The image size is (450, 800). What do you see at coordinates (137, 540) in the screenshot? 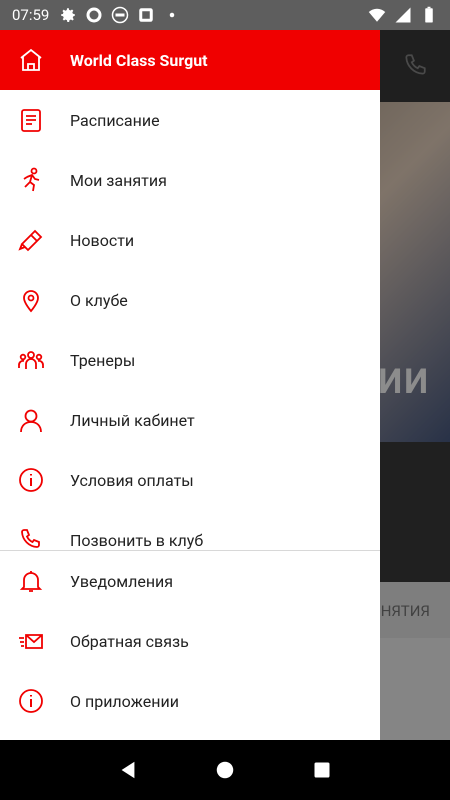
I see `menu-label: Позвонить в клуб` at bounding box center [137, 540].